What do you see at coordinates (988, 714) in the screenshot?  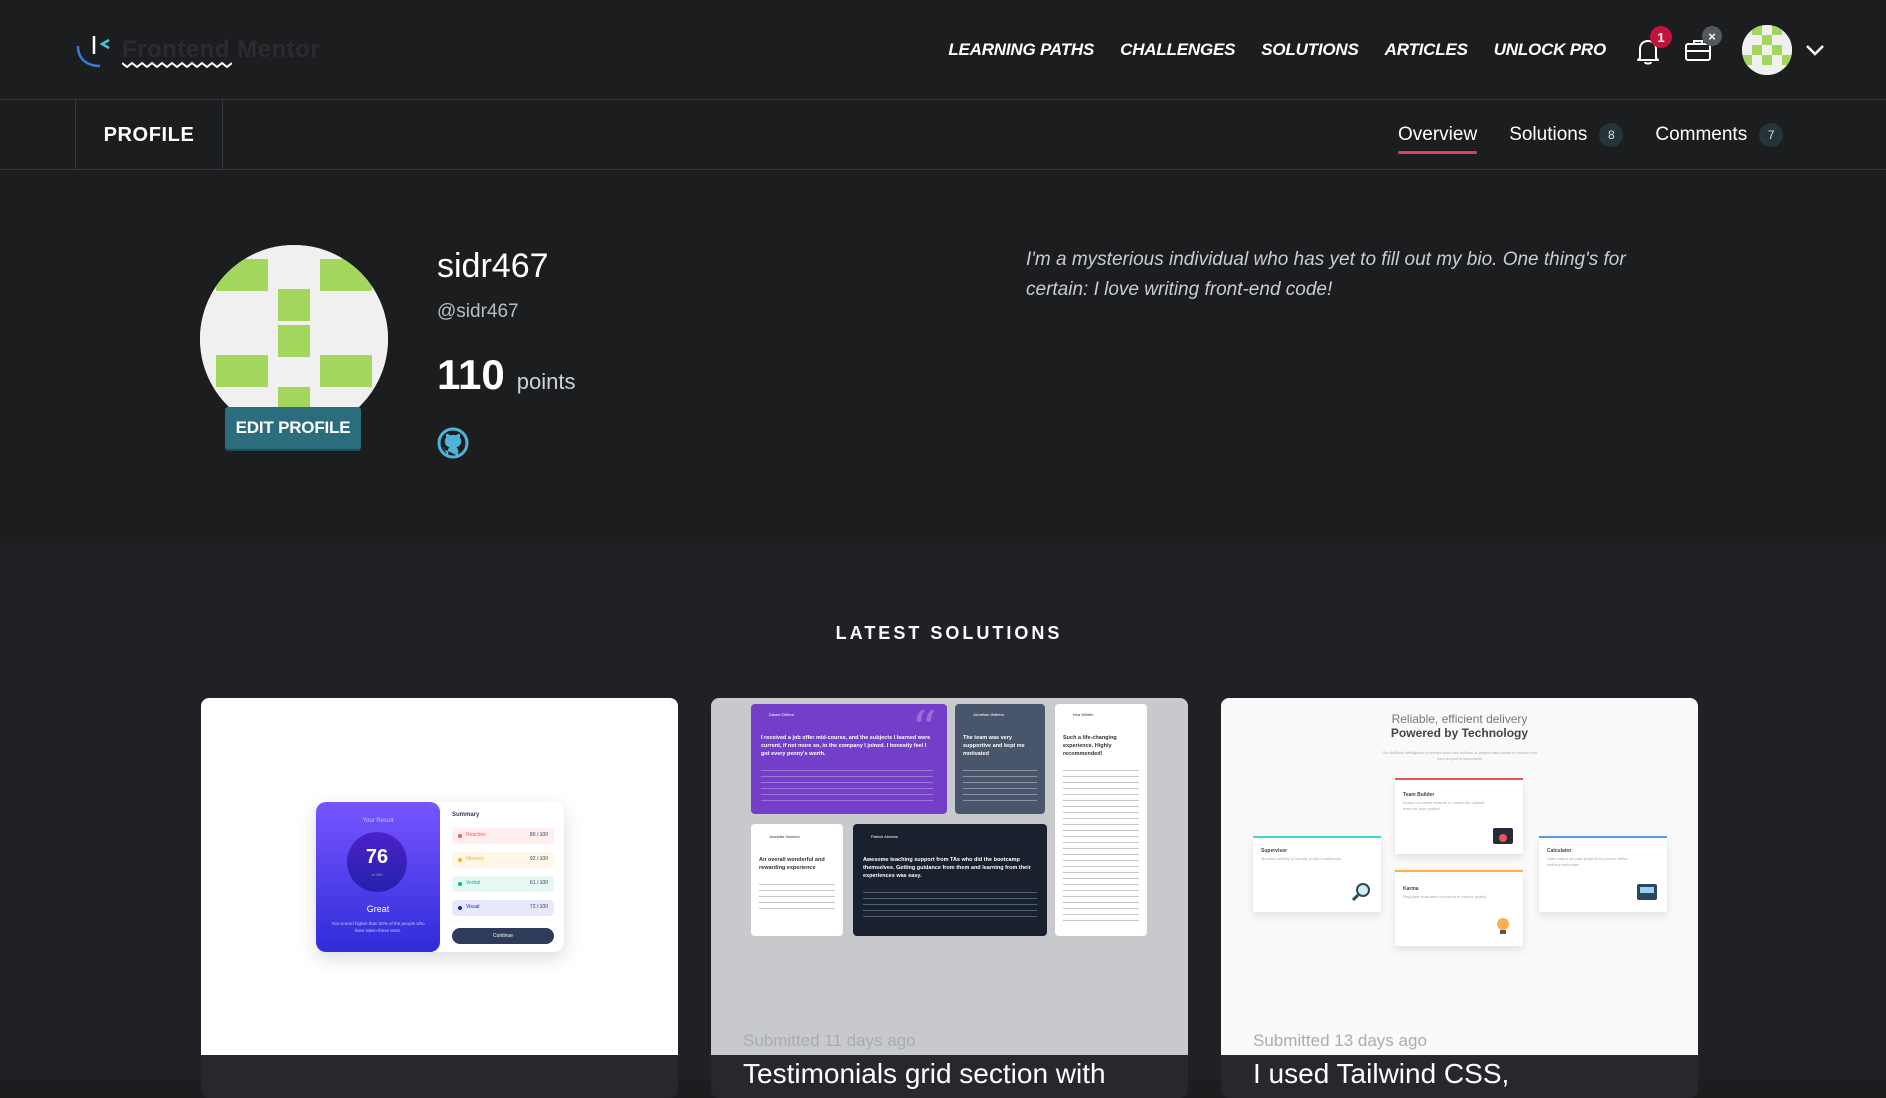 I see `testimonial-name: Jonathan Walters` at bounding box center [988, 714].